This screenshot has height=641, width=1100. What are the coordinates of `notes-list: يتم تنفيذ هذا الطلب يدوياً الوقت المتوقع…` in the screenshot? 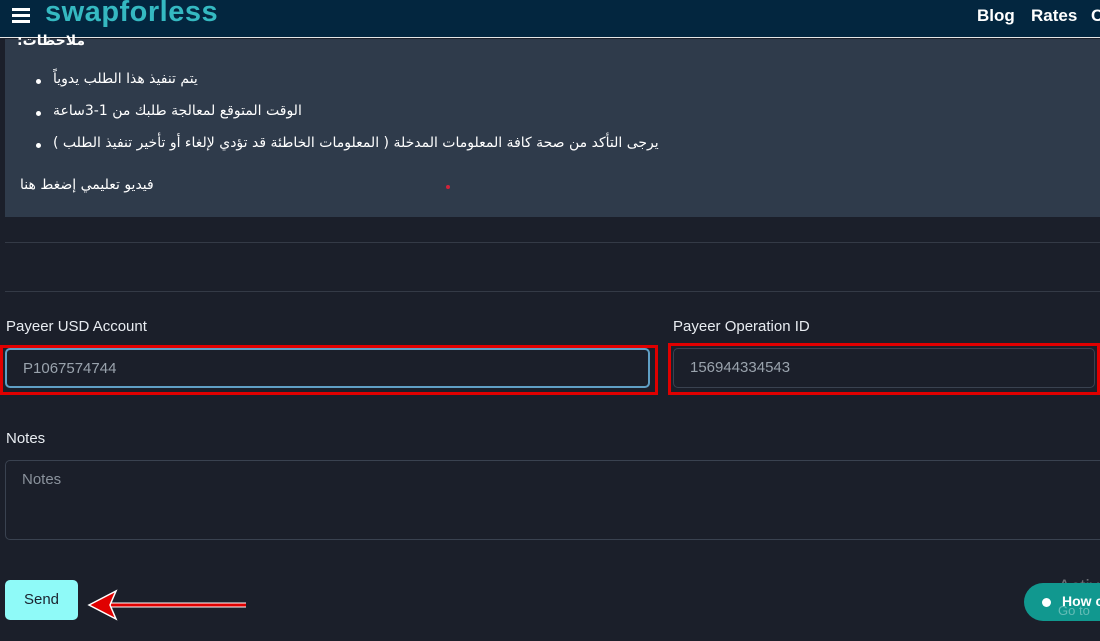 It's located at (375, 119).